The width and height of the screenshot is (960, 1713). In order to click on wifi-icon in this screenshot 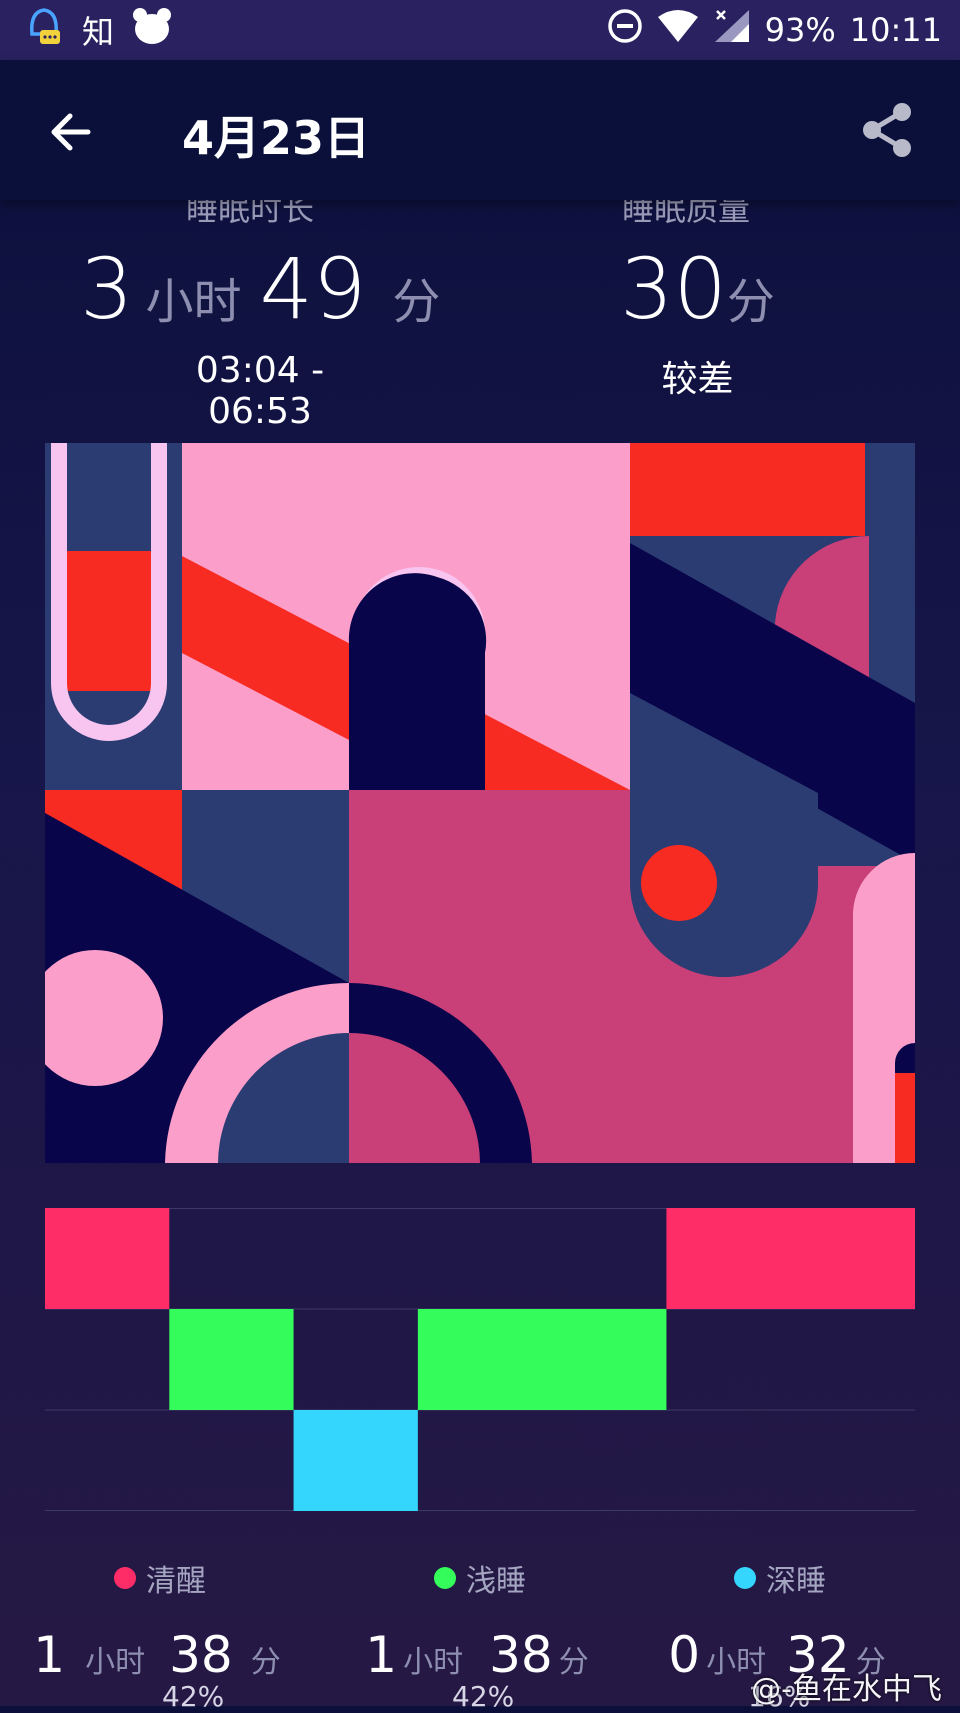, I will do `click(678, 30)`.